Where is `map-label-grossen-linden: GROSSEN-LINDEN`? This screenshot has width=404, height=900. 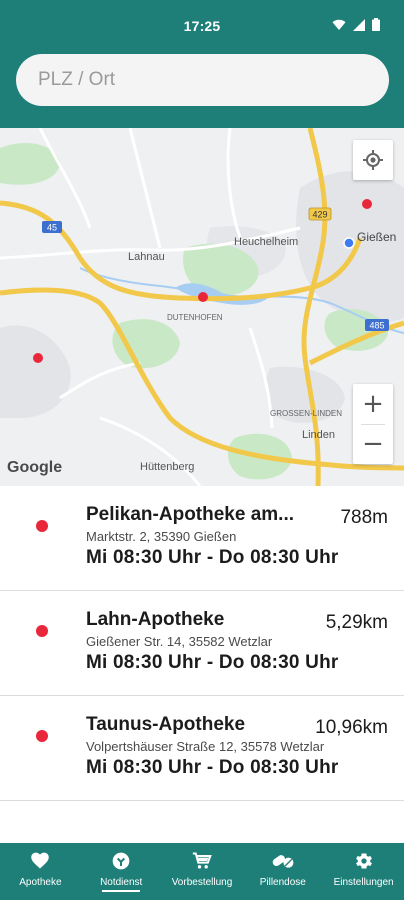 map-label-grossen-linden: GROSSEN-LINDEN is located at coordinates (306, 413).